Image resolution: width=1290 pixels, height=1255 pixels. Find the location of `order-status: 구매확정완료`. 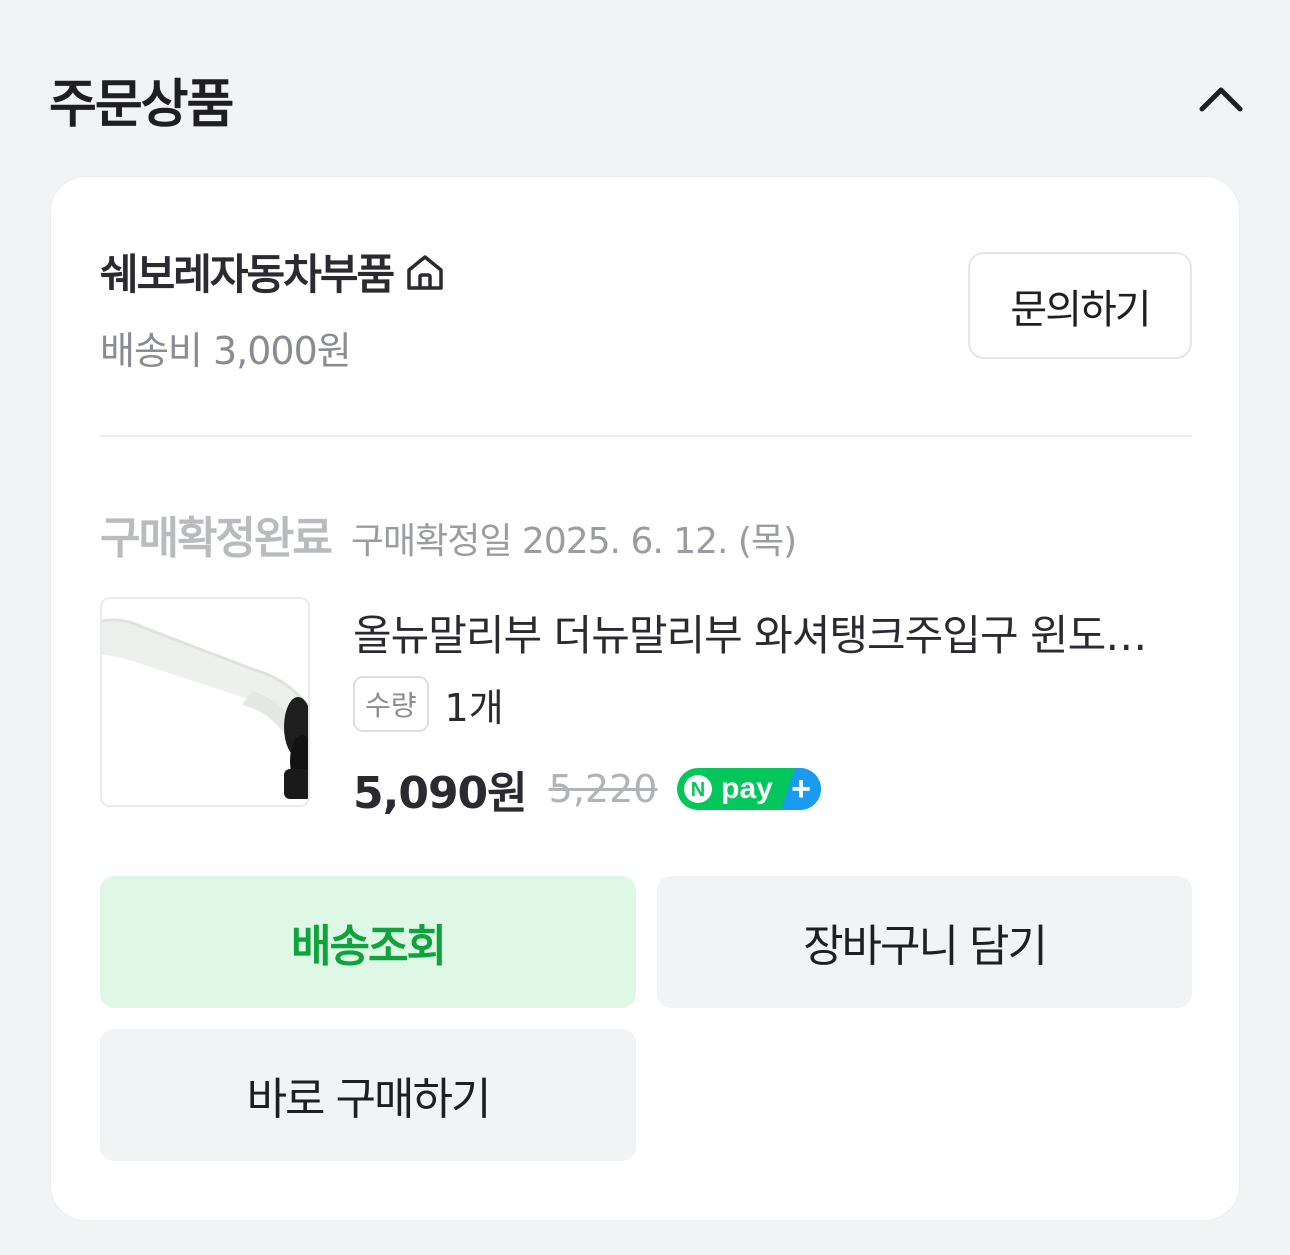

order-status: 구매확정완료 is located at coordinates (216, 538).